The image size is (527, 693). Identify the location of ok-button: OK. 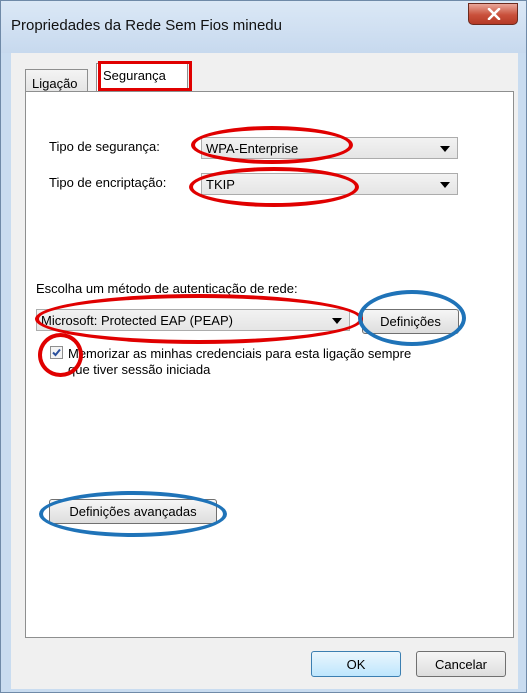
(356, 664).